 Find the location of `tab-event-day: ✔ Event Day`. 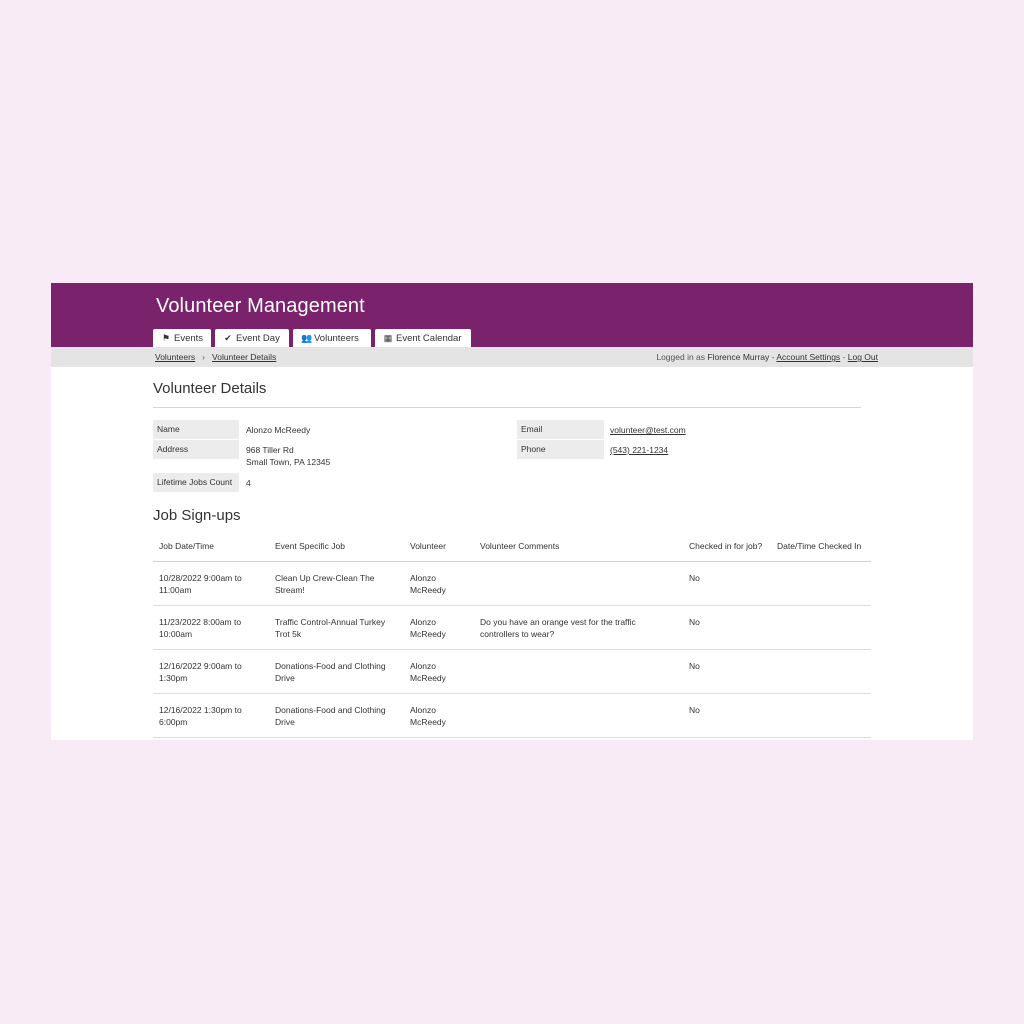

tab-event-day: ✔ Event Day is located at coordinates (252, 338).